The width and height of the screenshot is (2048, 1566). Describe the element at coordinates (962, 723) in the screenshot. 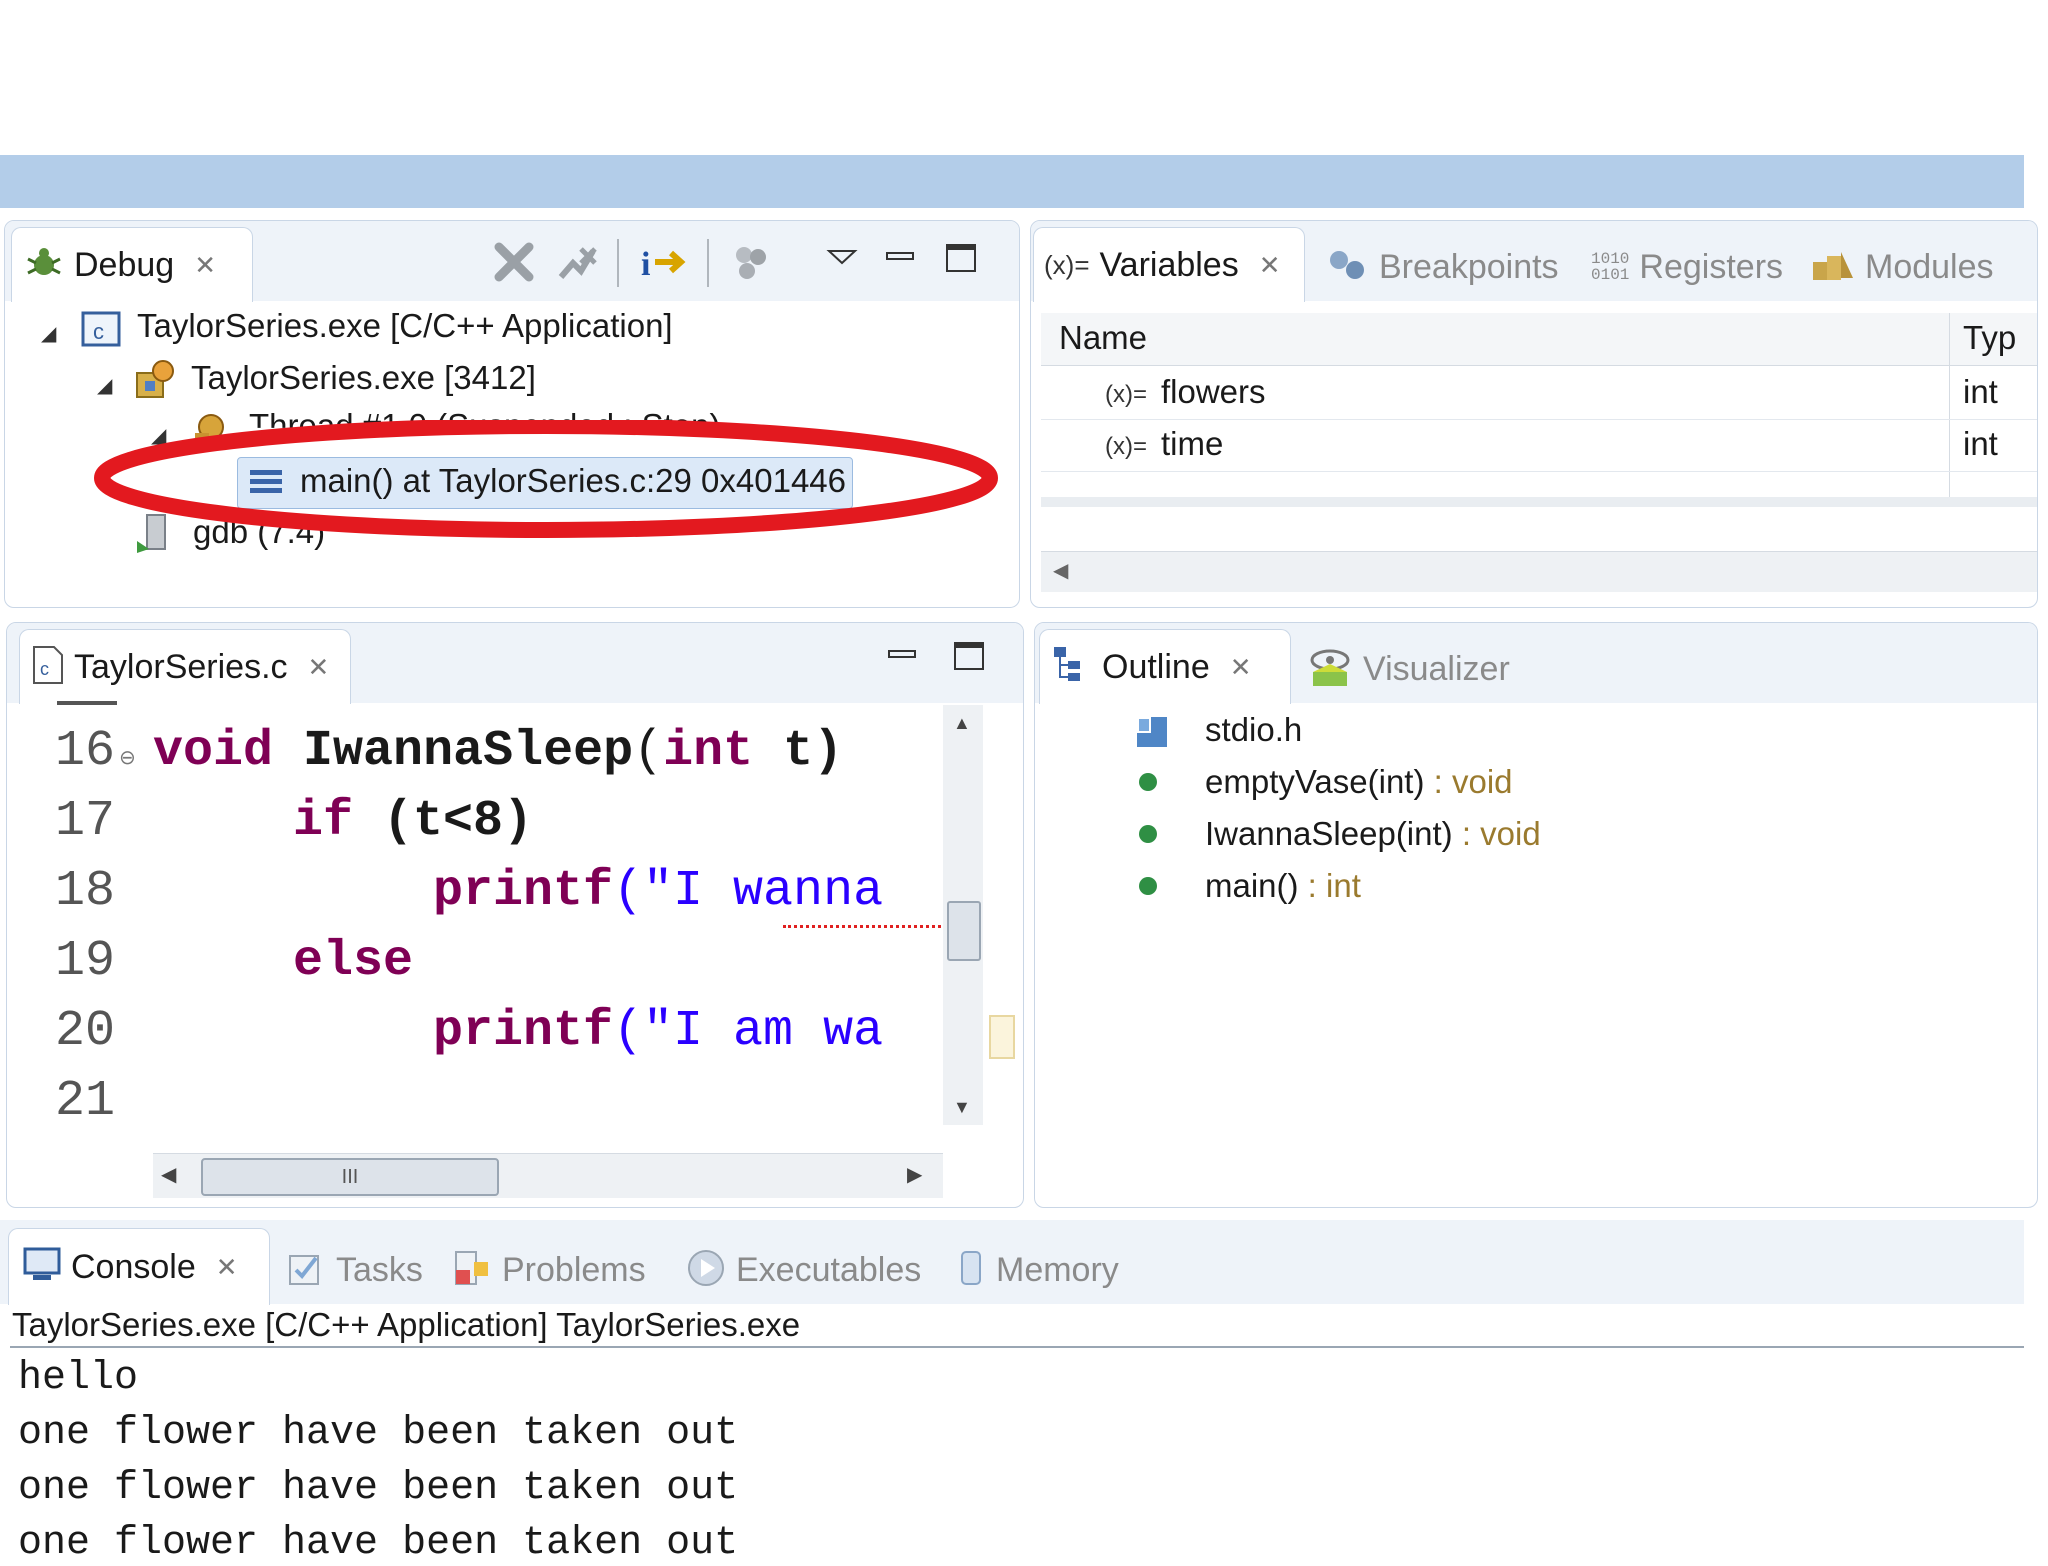

I see `scroll-up-icon: ▲` at that location.